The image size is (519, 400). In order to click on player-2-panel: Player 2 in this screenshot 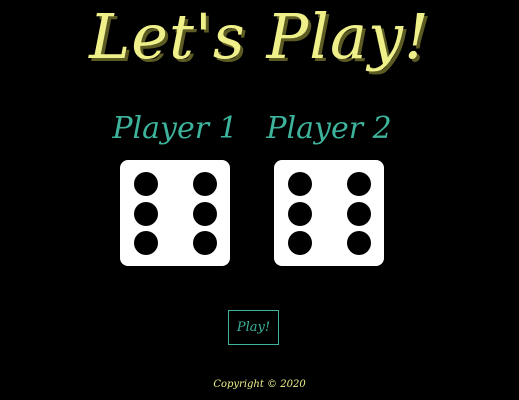, I will do `click(329, 187)`.